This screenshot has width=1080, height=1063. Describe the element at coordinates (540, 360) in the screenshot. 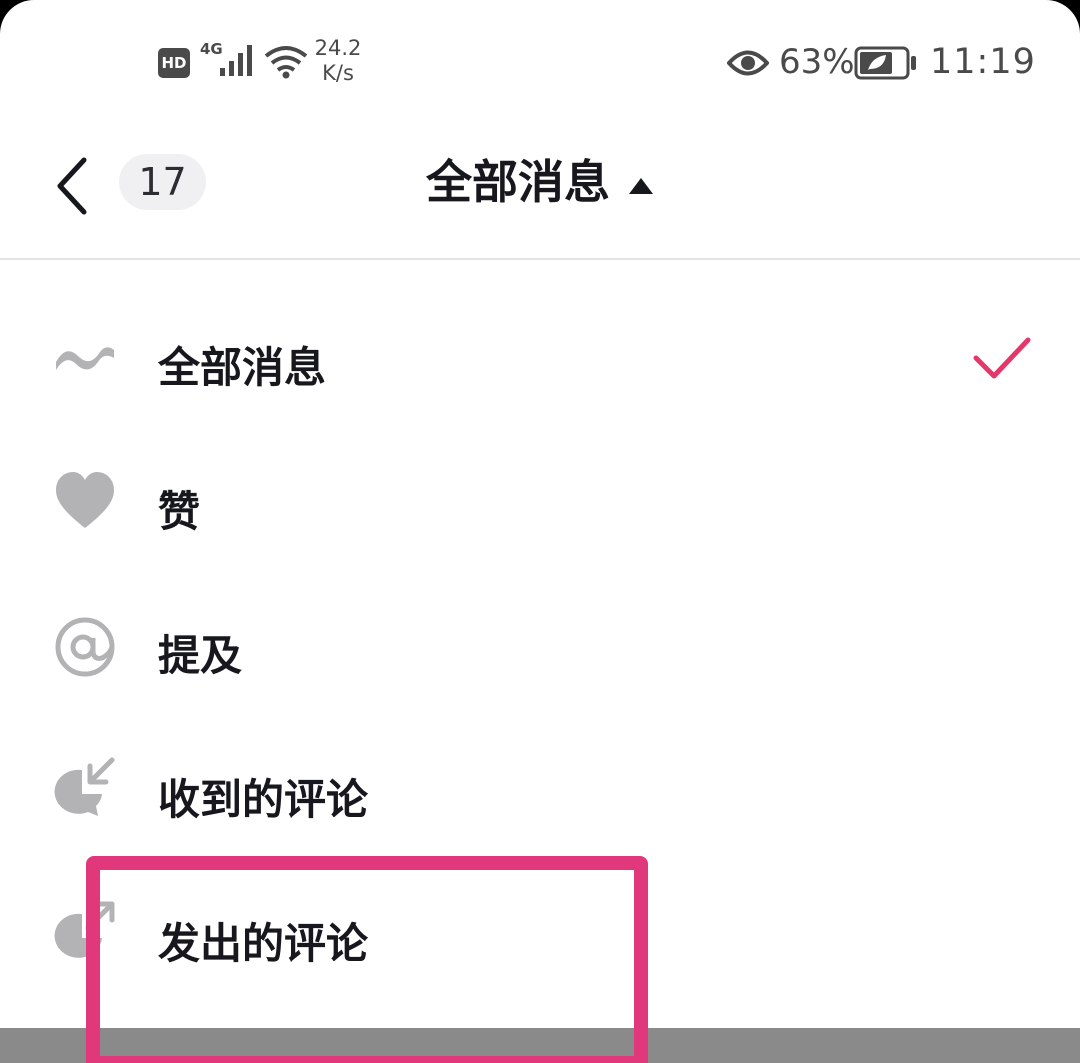

I see `menu-item-all-messages: 全部消息` at that location.